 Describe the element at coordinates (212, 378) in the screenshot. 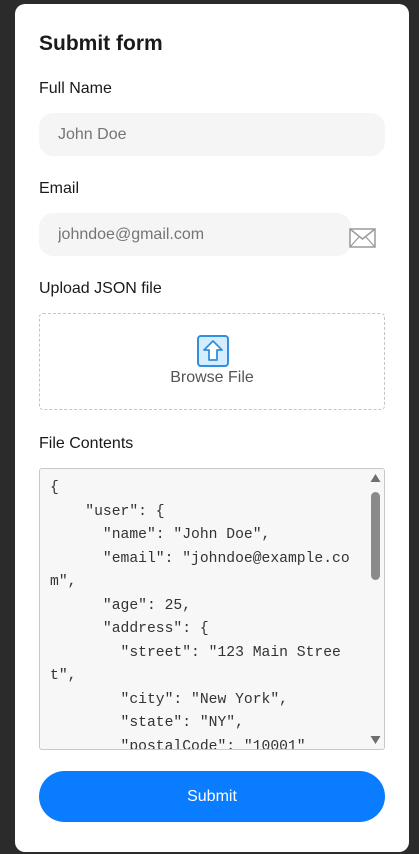

I see `browse-file-text: Browse File` at that location.